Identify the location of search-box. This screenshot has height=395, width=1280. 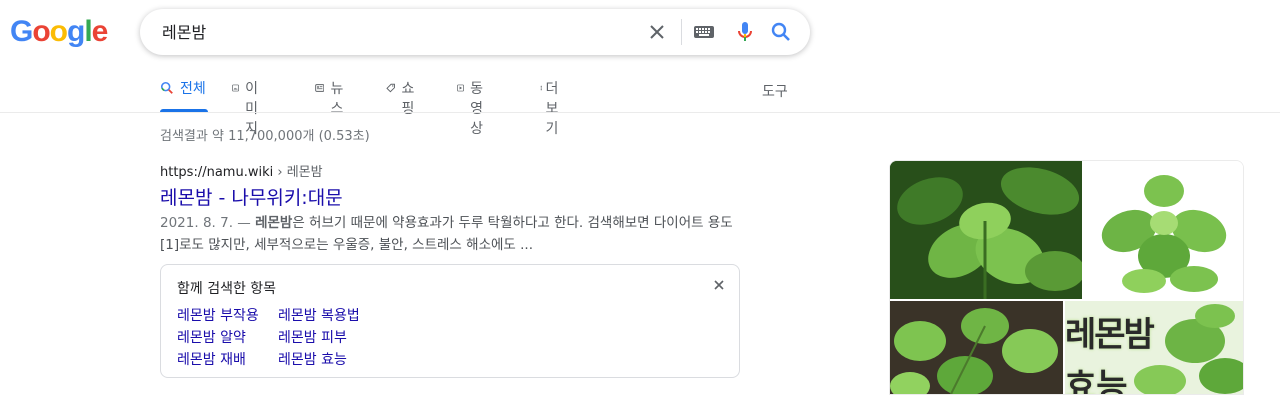
(475, 32).